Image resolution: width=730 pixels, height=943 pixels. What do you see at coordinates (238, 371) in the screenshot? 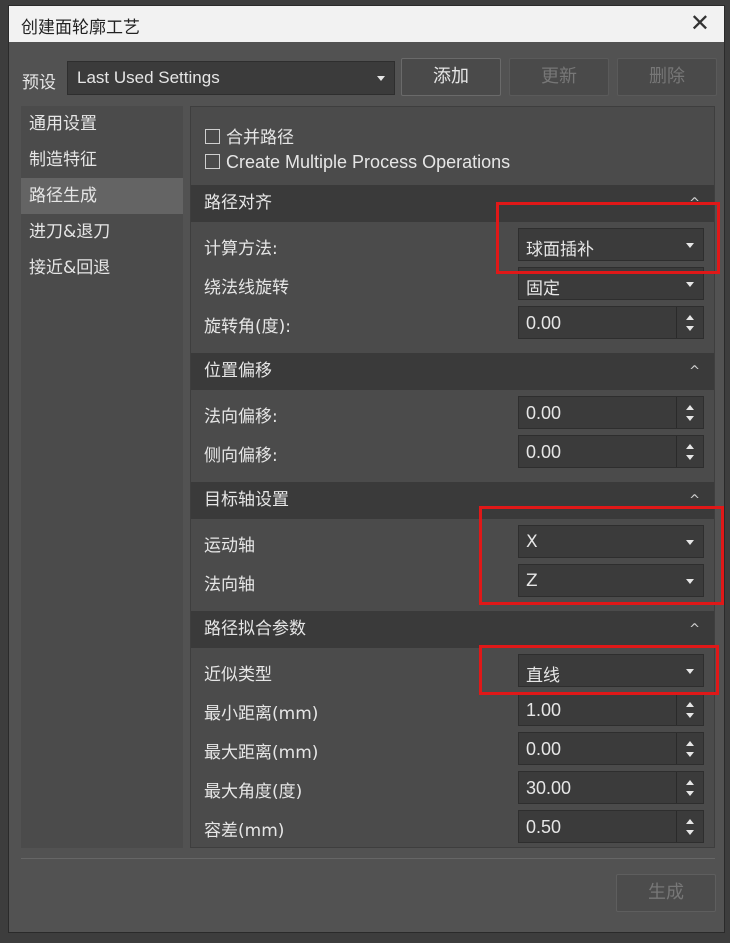
I see `section-title: 位置偏移` at bounding box center [238, 371].